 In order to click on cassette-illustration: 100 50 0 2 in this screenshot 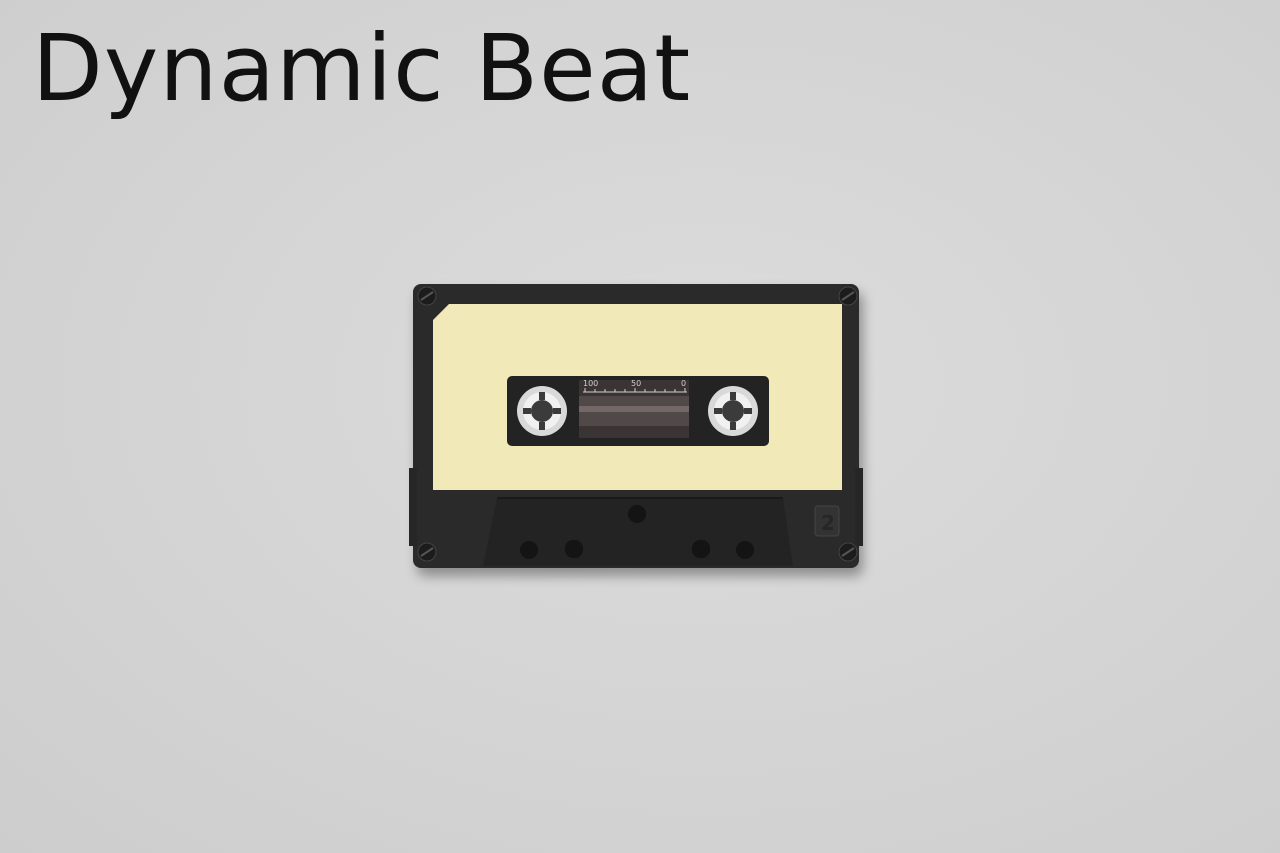, I will do `click(636, 426)`.